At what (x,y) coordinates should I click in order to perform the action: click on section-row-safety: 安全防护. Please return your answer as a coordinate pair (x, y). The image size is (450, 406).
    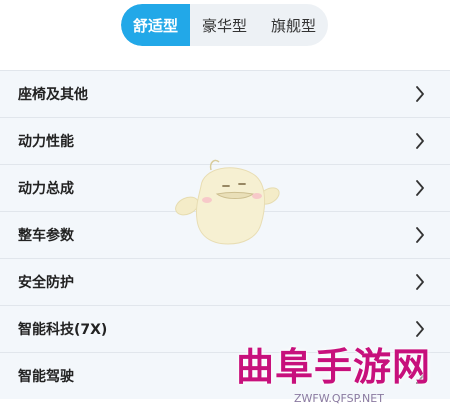
    Looking at the image, I should click on (225, 281).